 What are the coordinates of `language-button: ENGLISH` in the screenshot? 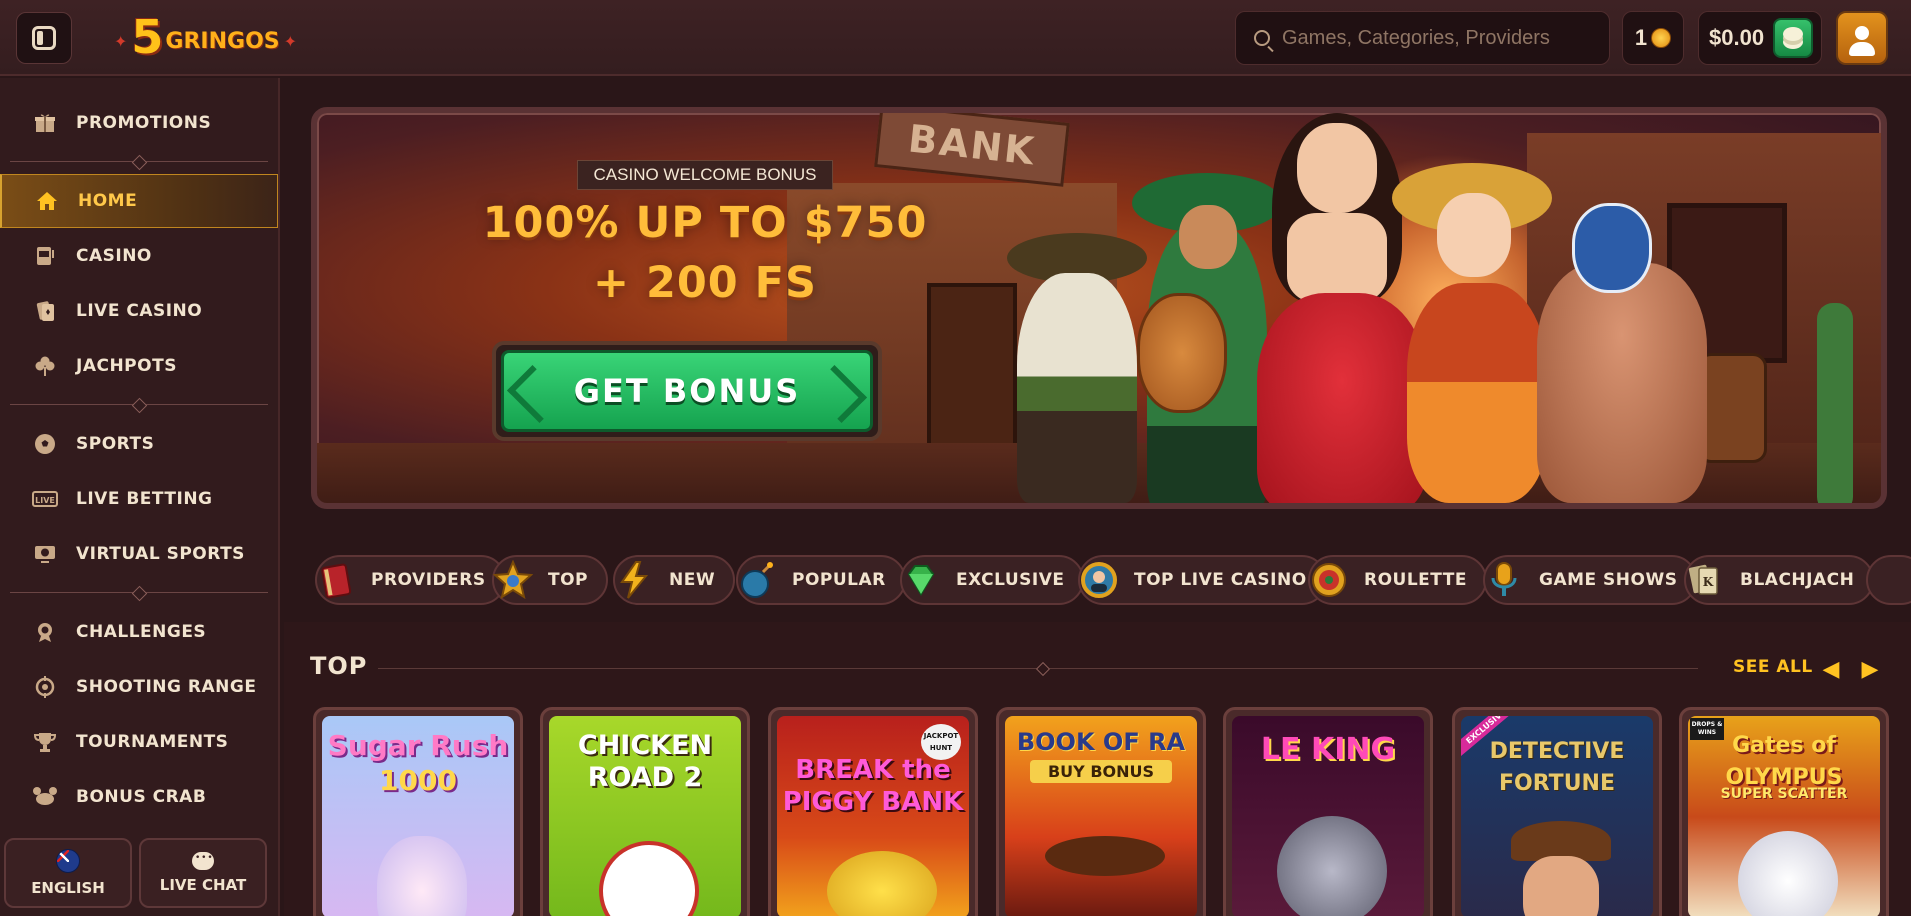 It's located at (68, 873).